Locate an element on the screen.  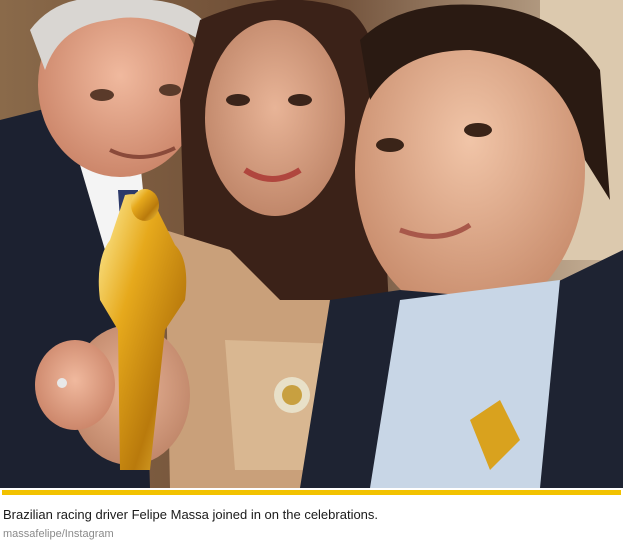
photo-credit: massafelipe/Instagram is located at coordinates (58, 534).